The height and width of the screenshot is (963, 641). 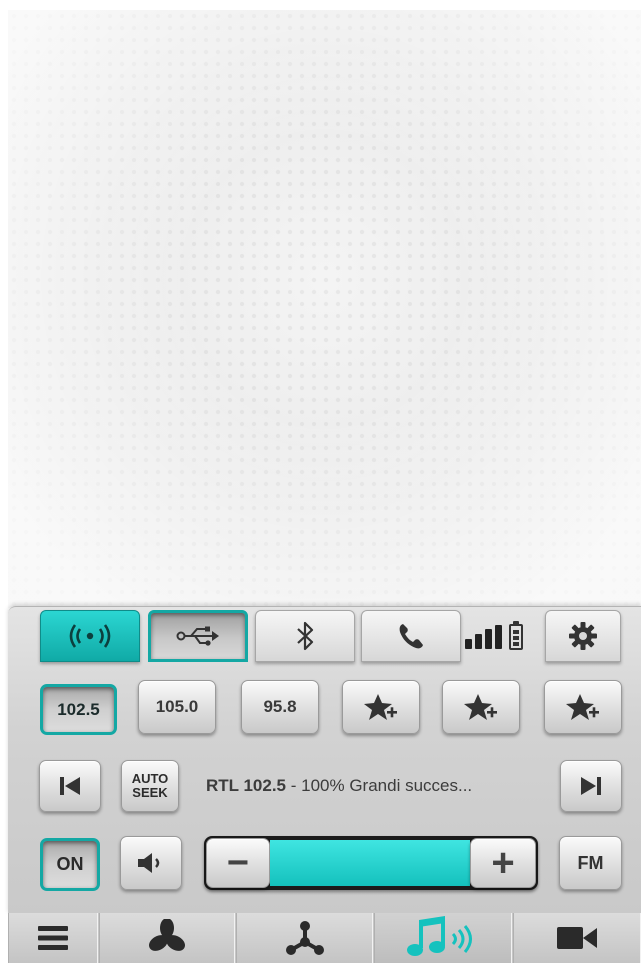 I want to click on skip-previous-icon, so click(x=70, y=786).